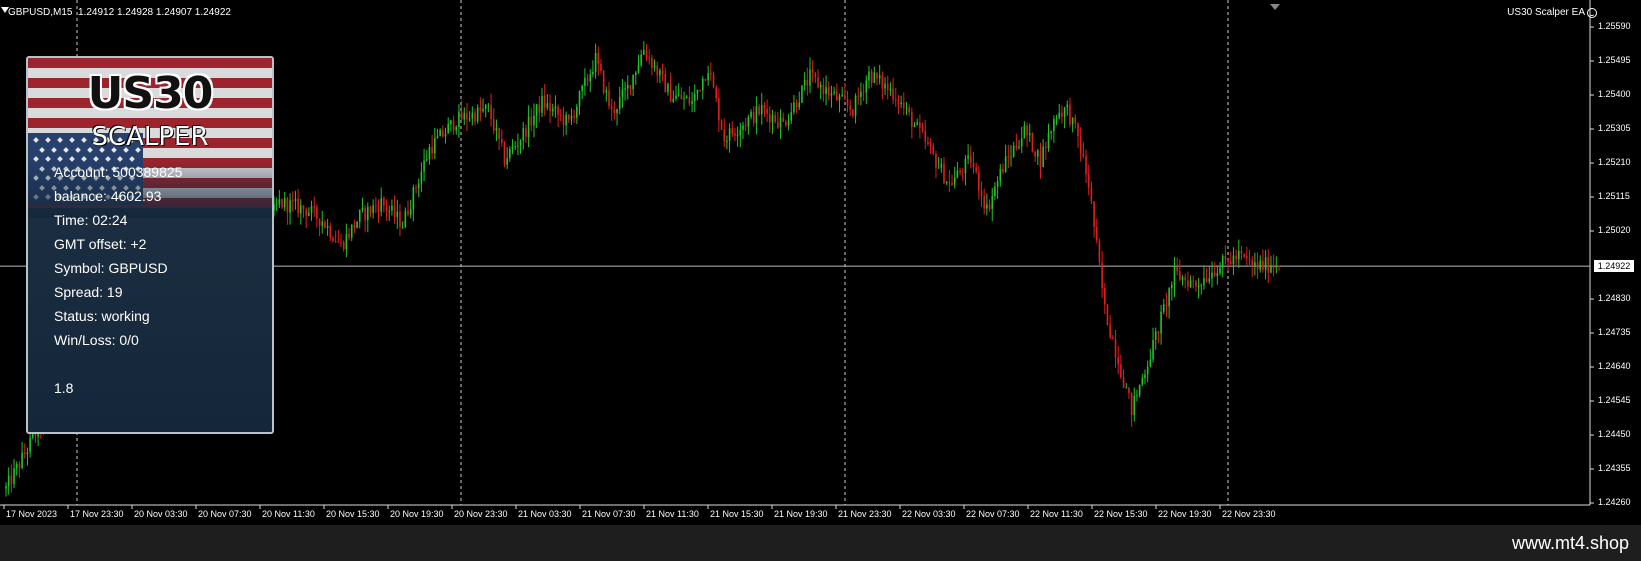 Image resolution: width=1641 pixels, height=561 pixels. What do you see at coordinates (737, 514) in the screenshot?
I see `time-label: 21 Nov 15:30` at bounding box center [737, 514].